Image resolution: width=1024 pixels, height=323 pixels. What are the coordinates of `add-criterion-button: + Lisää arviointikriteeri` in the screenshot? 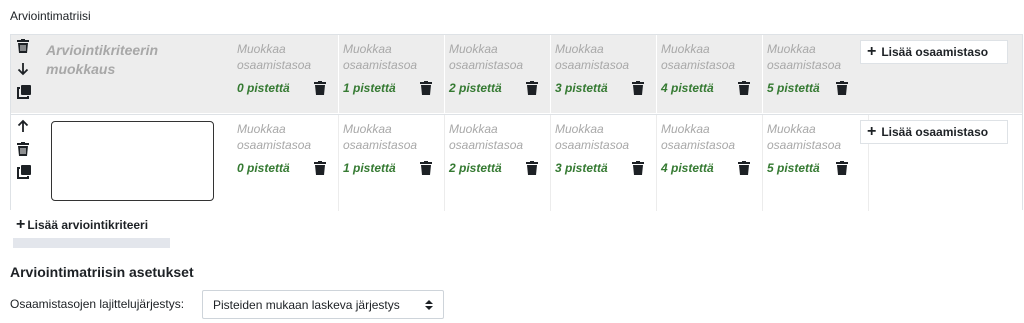 It's located at (91, 225).